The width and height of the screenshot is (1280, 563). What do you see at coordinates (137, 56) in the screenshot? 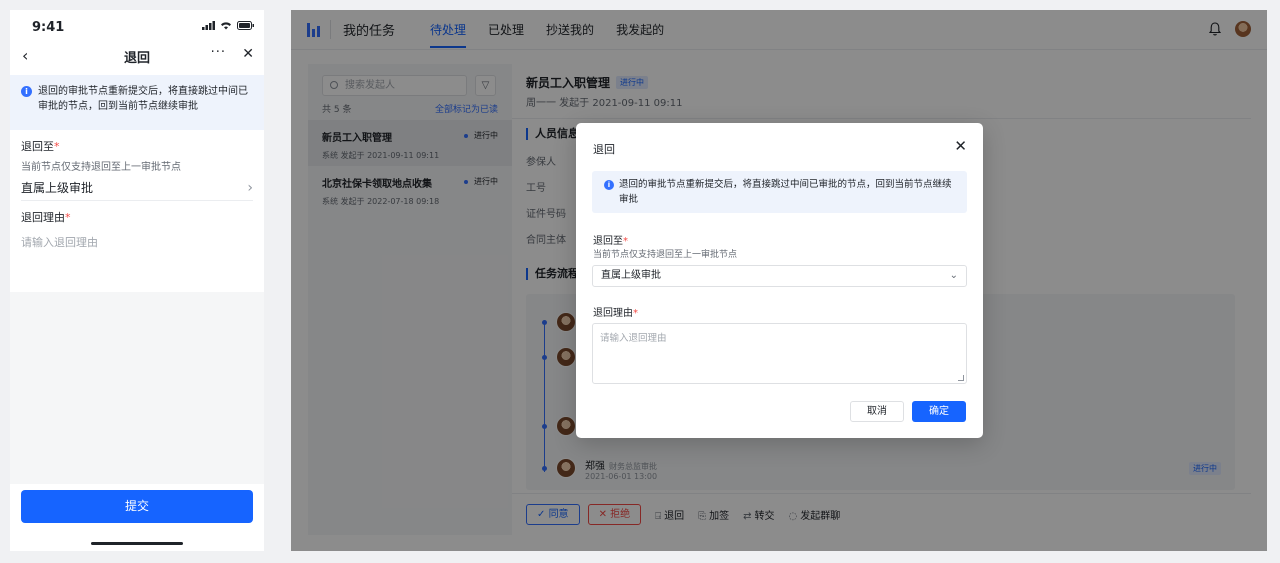
I see `nav-bar: ‹ 退回 ··· ✕` at bounding box center [137, 56].